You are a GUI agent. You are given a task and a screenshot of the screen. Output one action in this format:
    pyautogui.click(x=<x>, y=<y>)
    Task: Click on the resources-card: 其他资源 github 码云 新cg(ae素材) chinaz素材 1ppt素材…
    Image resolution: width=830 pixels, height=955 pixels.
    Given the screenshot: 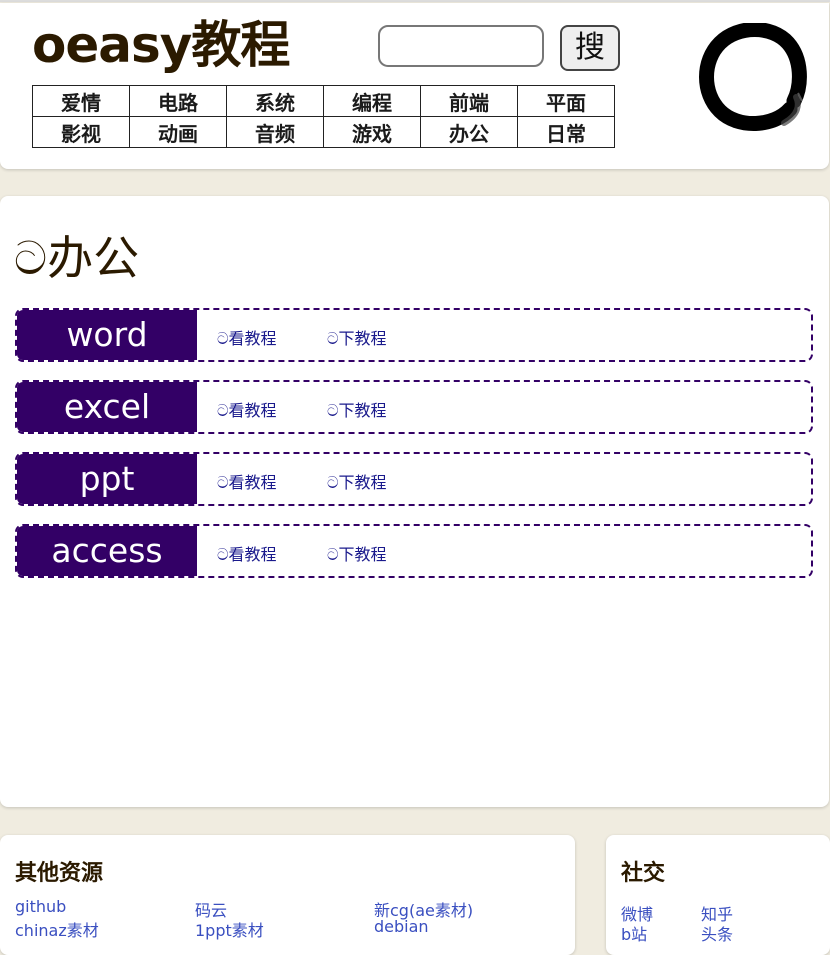 What is the action you would take?
    pyautogui.click(x=287, y=895)
    